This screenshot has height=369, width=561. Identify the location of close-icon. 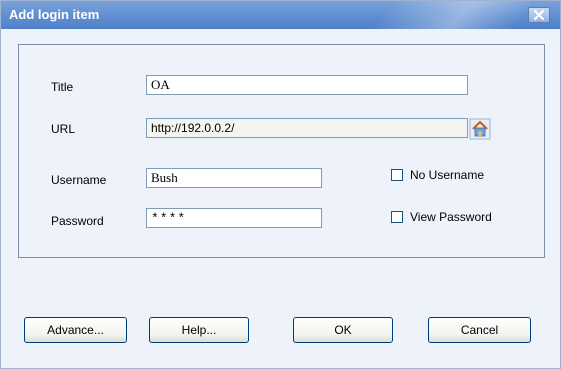
(539, 15).